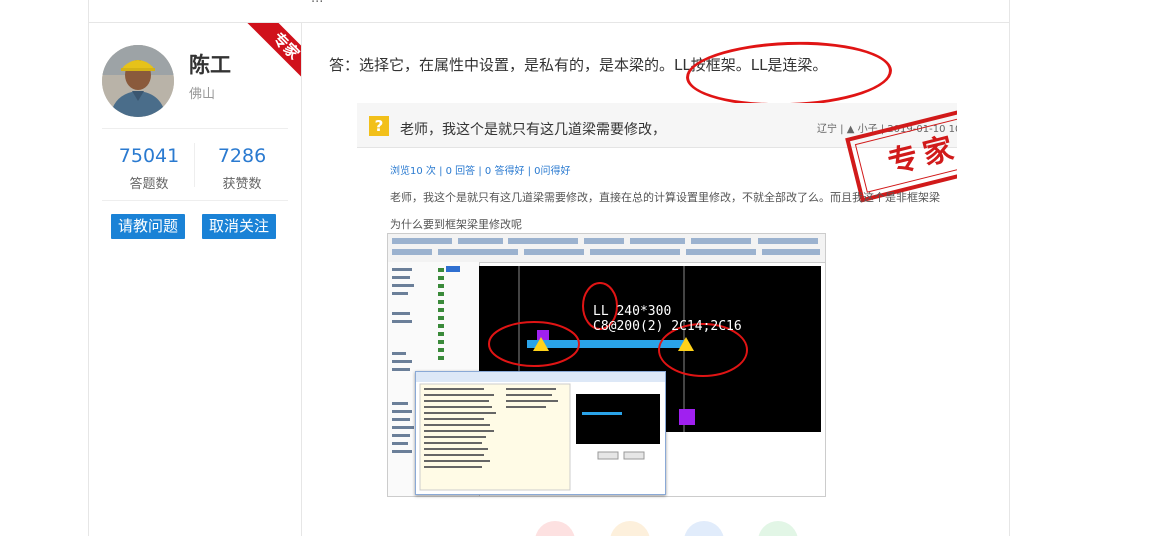 This screenshot has height=536, width=1149. I want to click on question-title: 老师，我这个是就只有这几道梁需要修改，, so click(533, 130).